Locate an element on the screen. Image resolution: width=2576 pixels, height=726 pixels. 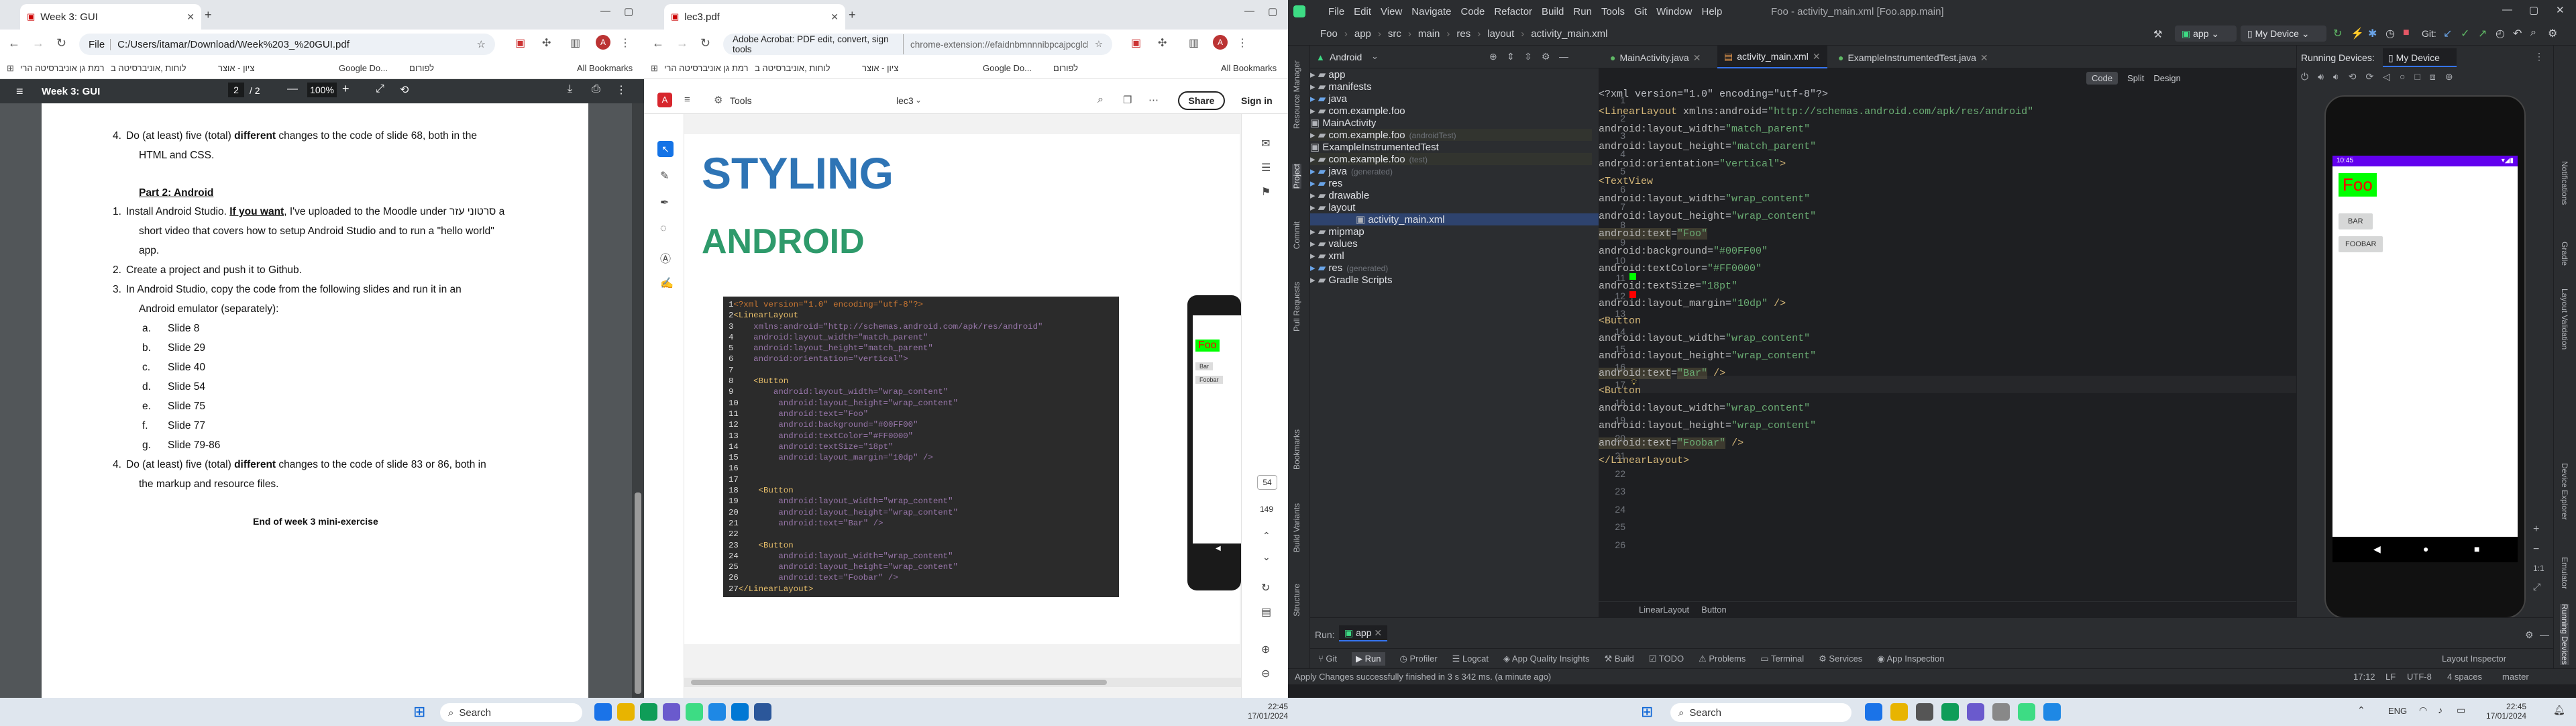
tree-item: ▸ ▰ drawable is located at coordinates (1454, 195).